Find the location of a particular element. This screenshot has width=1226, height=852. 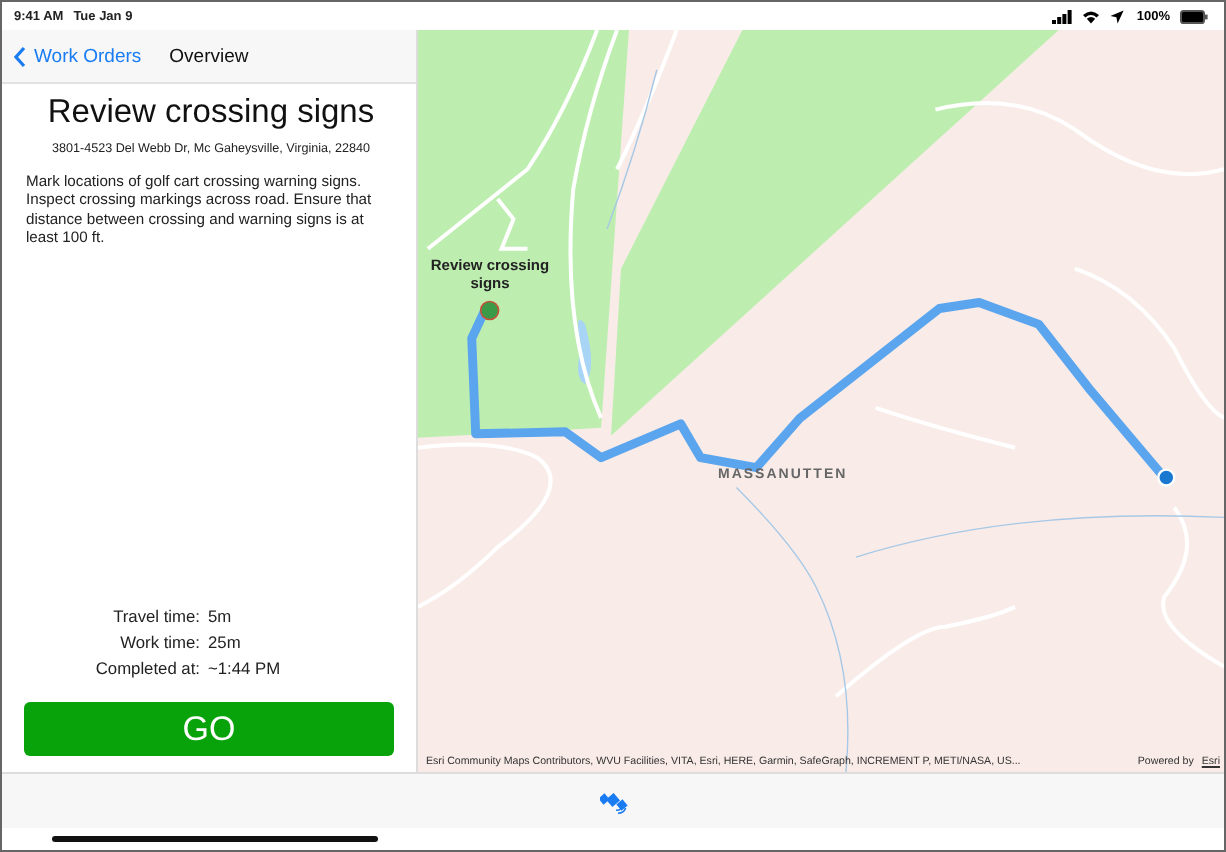

work-order-title: Review crossing signs is located at coordinates (211, 113).